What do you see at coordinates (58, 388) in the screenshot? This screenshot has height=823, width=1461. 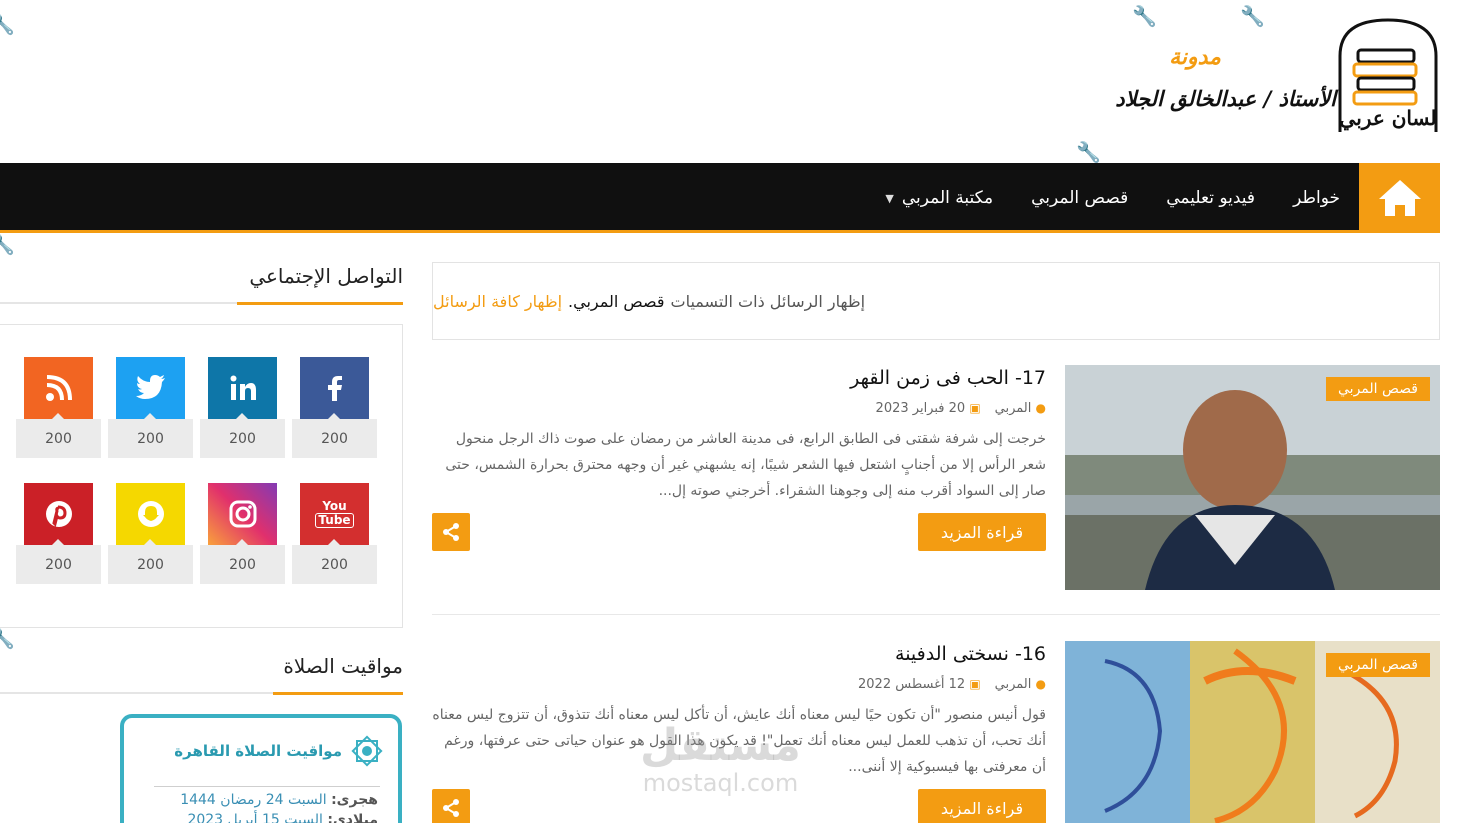 I see `rss-icon` at bounding box center [58, 388].